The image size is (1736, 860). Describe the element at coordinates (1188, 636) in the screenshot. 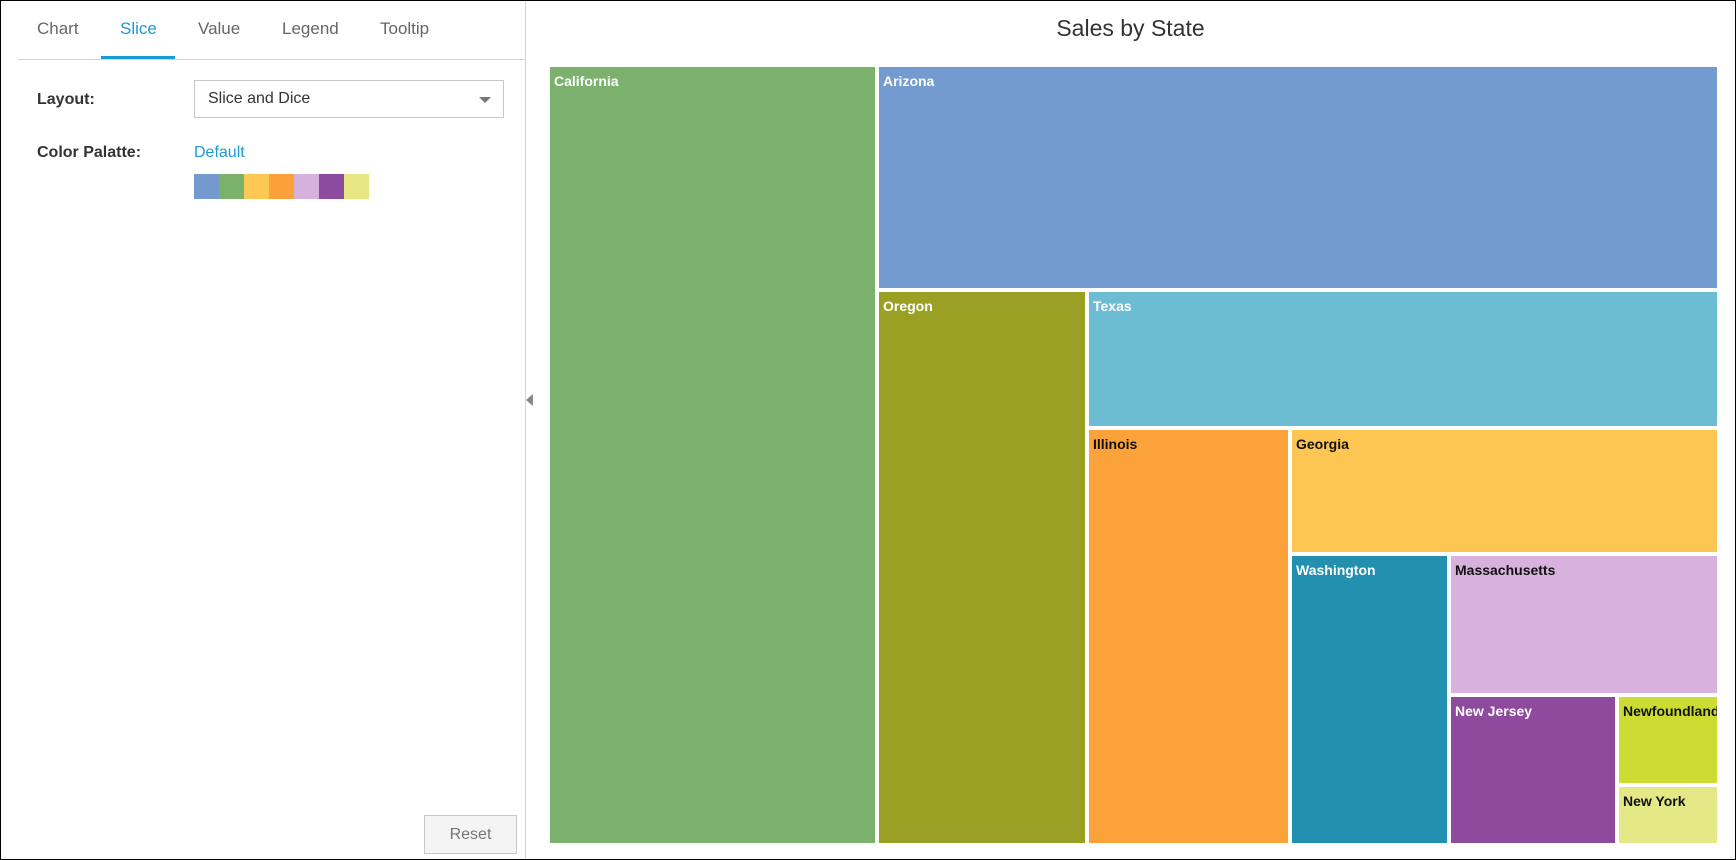

I see `treemap-tile-illinois: Illinois` at that location.